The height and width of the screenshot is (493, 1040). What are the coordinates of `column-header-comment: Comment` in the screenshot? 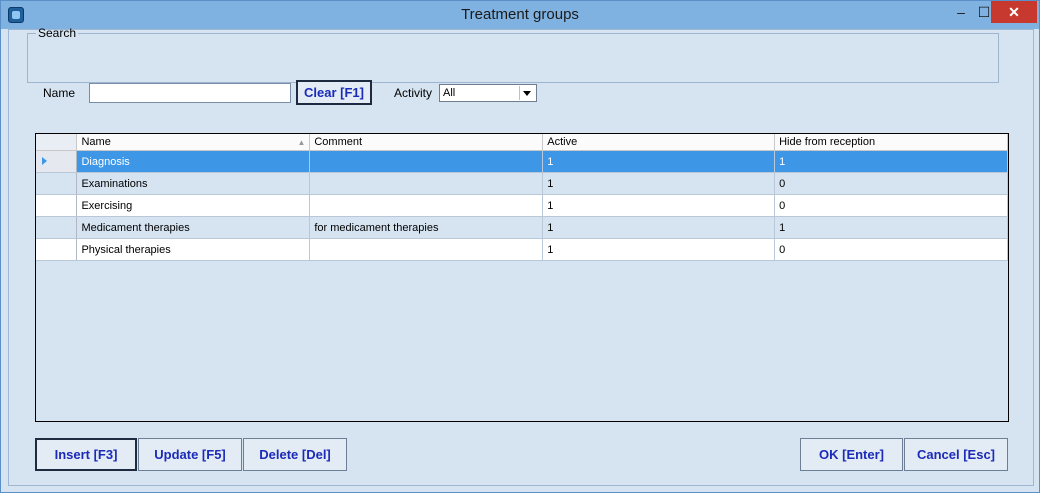 It's located at (426, 142).